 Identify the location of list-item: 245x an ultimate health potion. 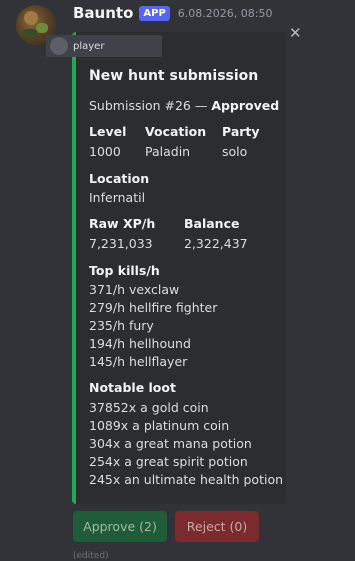
(186, 479).